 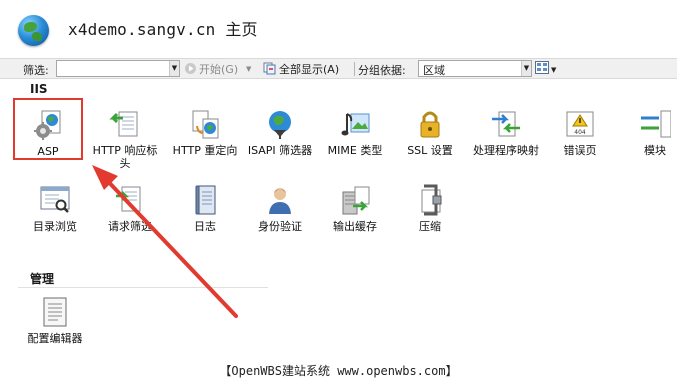 I want to click on page-header: x4demo.sangv.cn 主页, so click(x=338, y=29).